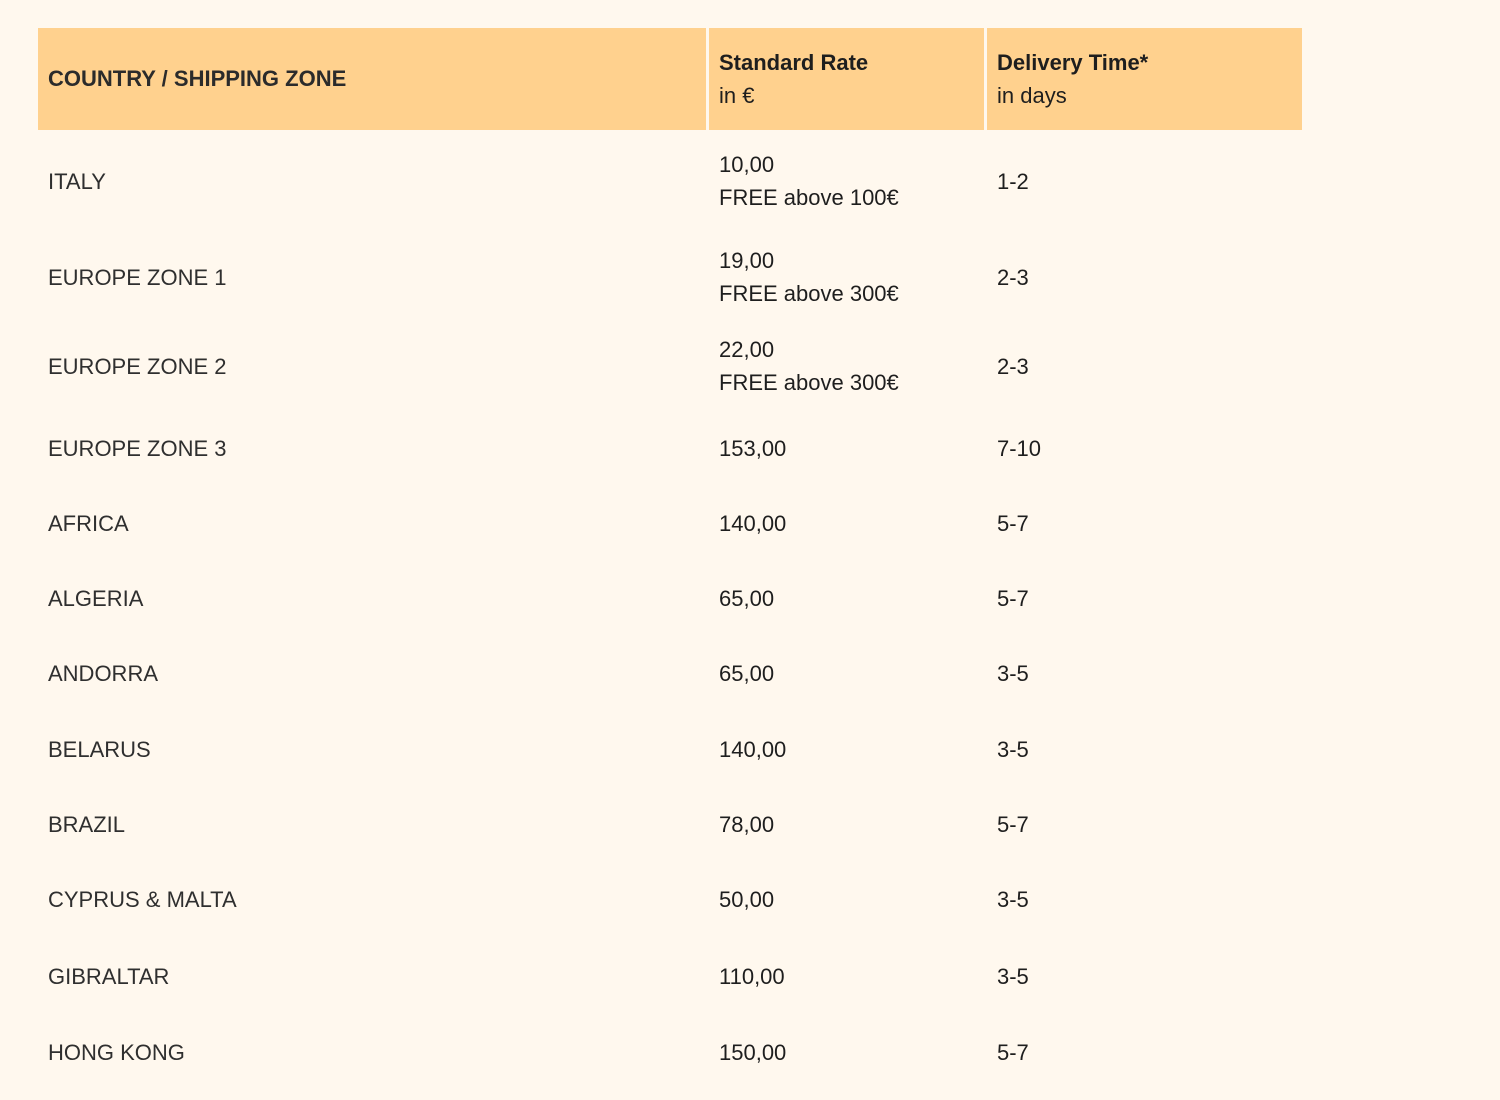 This screenshot has height=1100, width=1500. I want to click on table-row: BELARUS 140,00 3-5, so click(670, 749).